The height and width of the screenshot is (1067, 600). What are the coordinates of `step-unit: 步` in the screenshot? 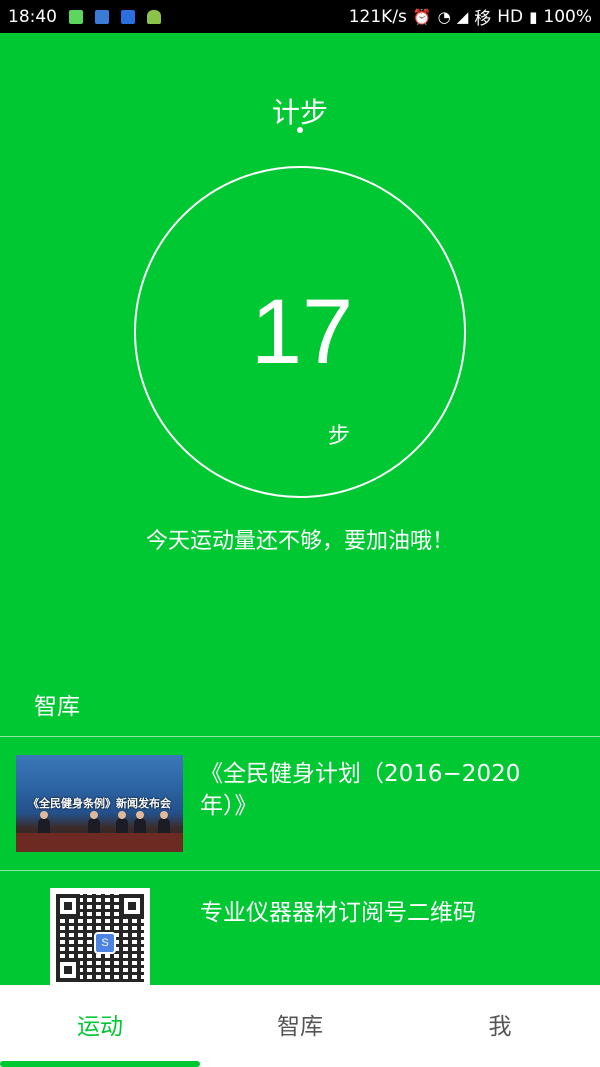 It's located at (339, 436).